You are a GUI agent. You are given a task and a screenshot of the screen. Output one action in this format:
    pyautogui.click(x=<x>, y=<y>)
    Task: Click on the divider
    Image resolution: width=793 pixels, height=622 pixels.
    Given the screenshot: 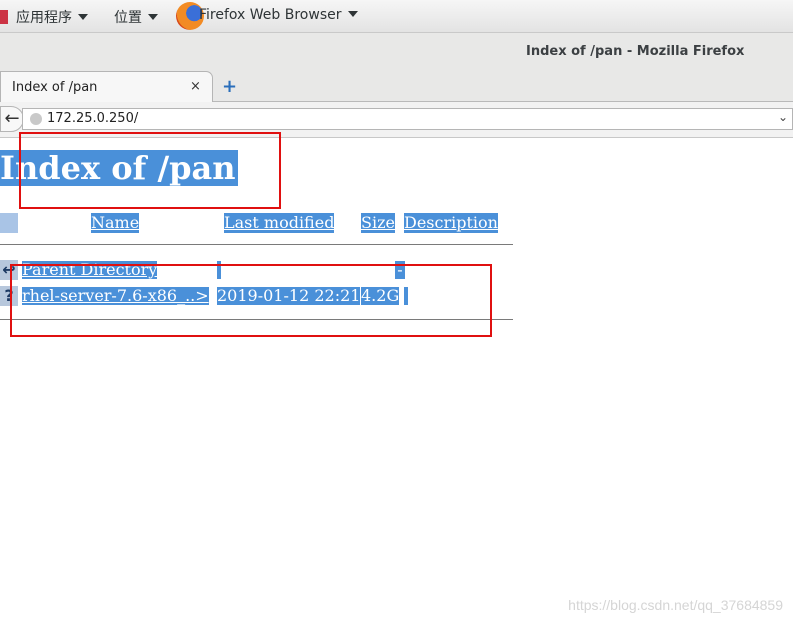 What is the action you would take?
    pyautogui.click(x=256, y=244)
    